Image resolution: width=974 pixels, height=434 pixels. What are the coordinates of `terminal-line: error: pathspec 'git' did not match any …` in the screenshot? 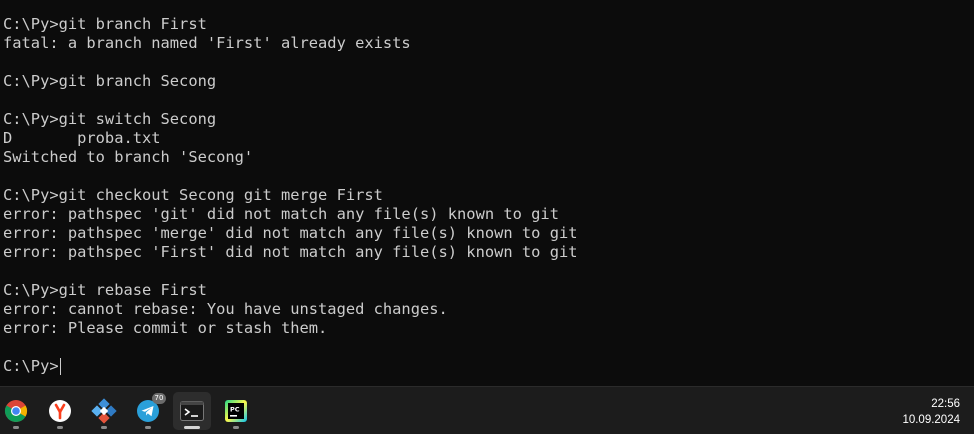 It's located at (281, 214).